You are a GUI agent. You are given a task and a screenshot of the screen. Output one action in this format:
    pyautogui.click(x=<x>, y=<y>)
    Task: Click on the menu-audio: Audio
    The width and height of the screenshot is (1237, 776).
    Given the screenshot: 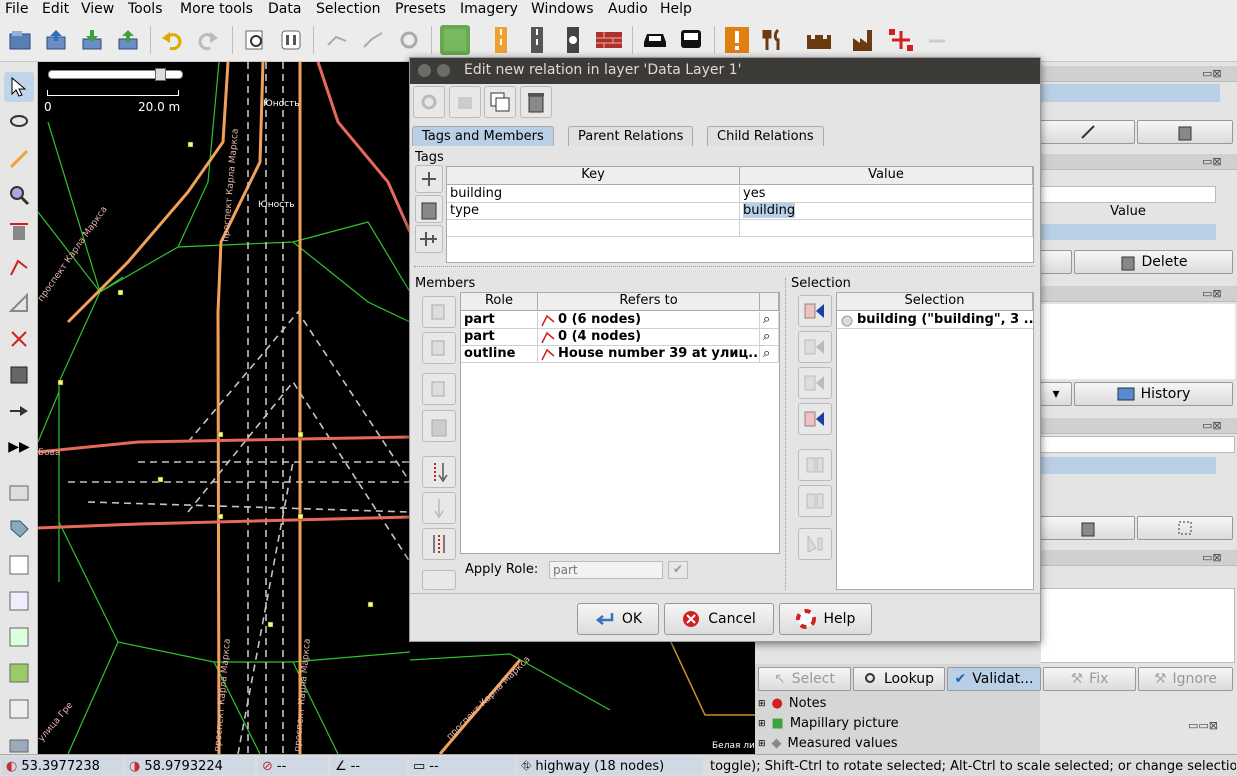 What is the action you would take?
    pyautogui.click(x=628, y=9)
    